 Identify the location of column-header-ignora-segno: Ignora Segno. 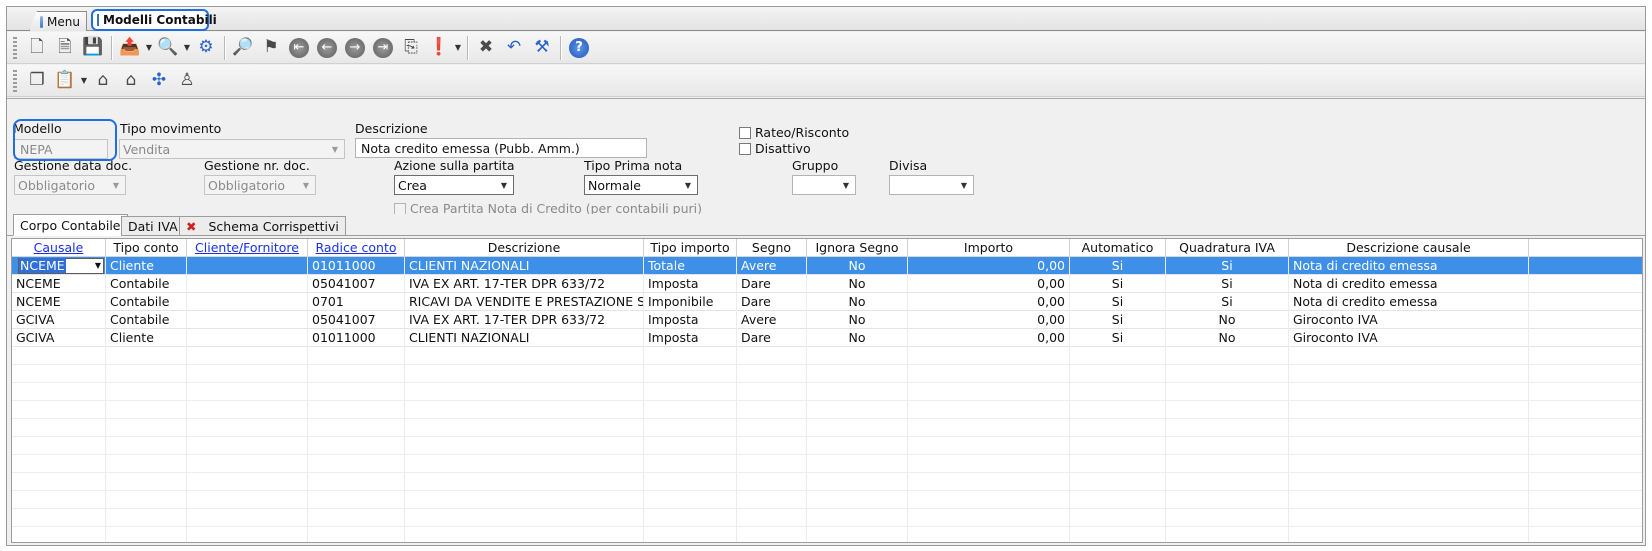
(857, 248).